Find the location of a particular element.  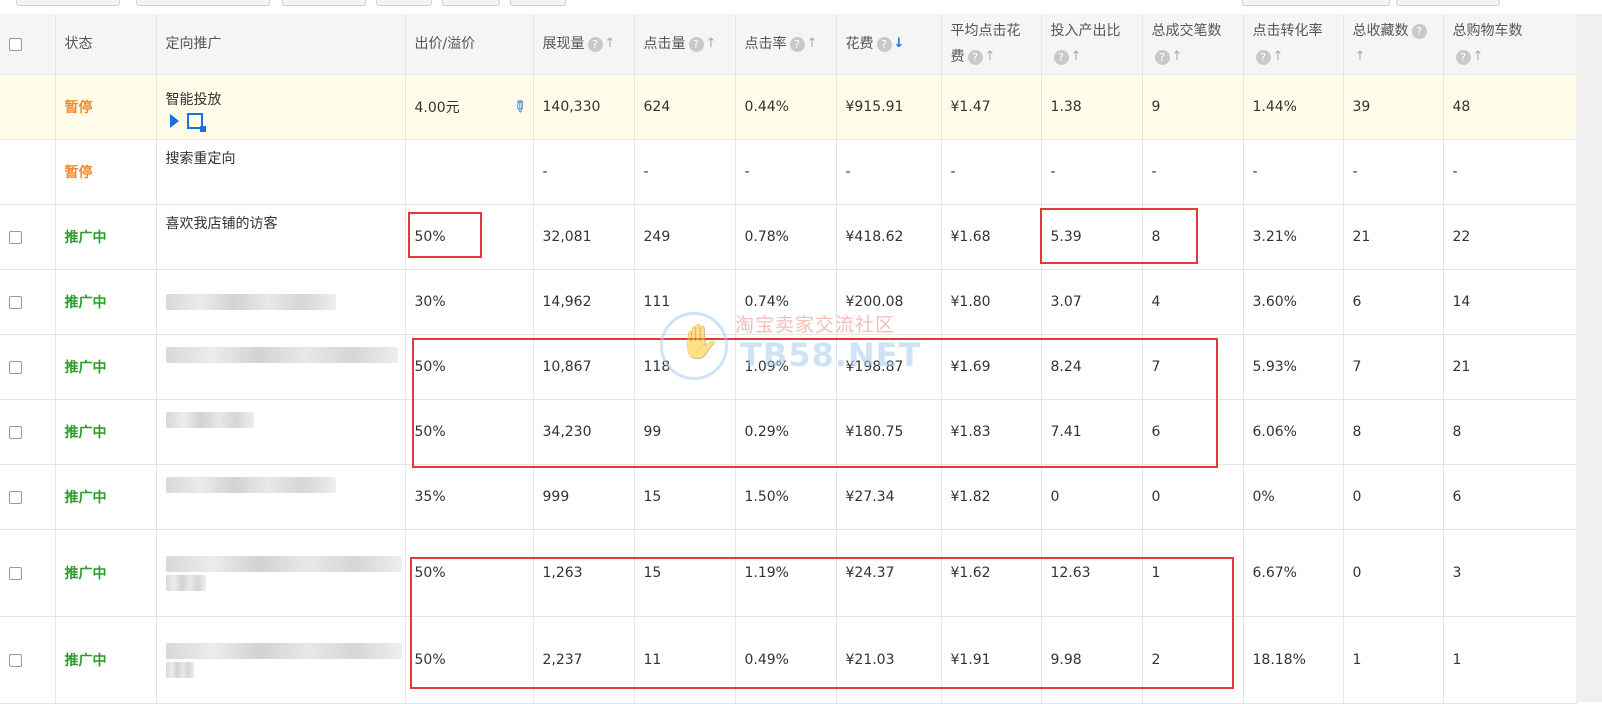

report-icon is located at coordinates (196, 122).